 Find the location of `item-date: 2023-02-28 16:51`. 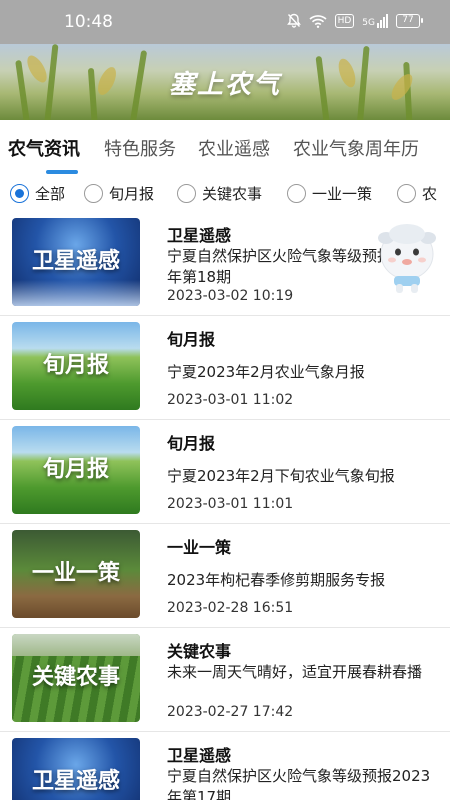

item-date: 2023-02-28 16:51 is located at coordinates (230, 608).